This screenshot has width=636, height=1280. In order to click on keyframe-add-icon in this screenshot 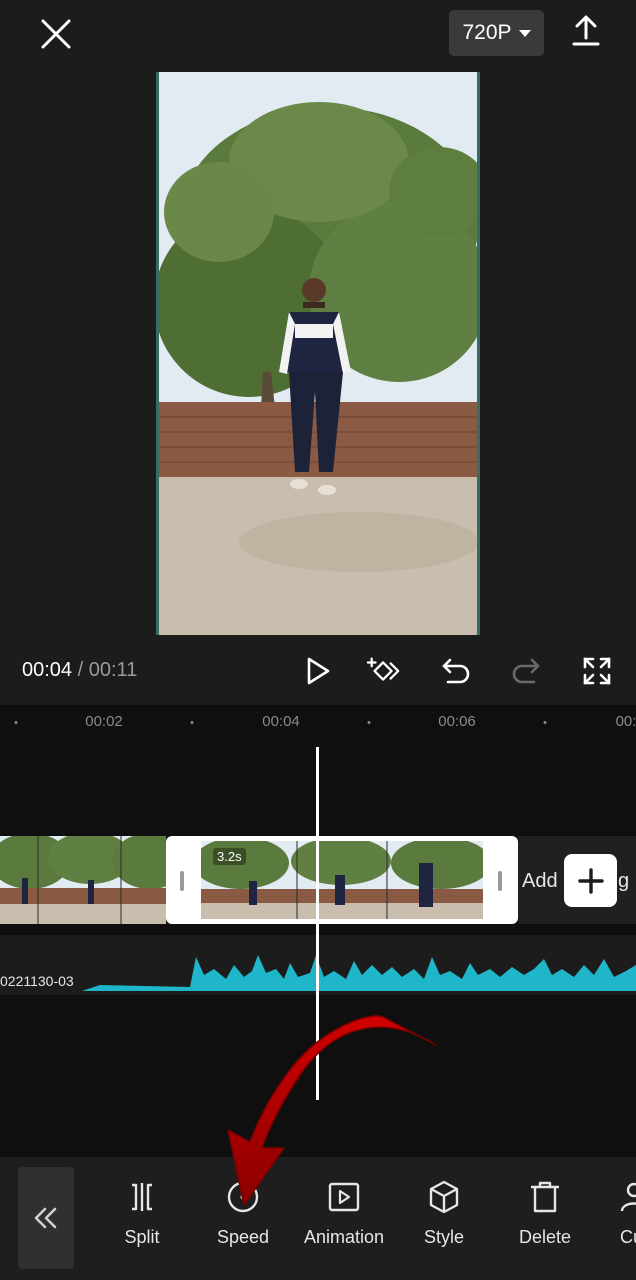, I will do `click(383, 669)`.